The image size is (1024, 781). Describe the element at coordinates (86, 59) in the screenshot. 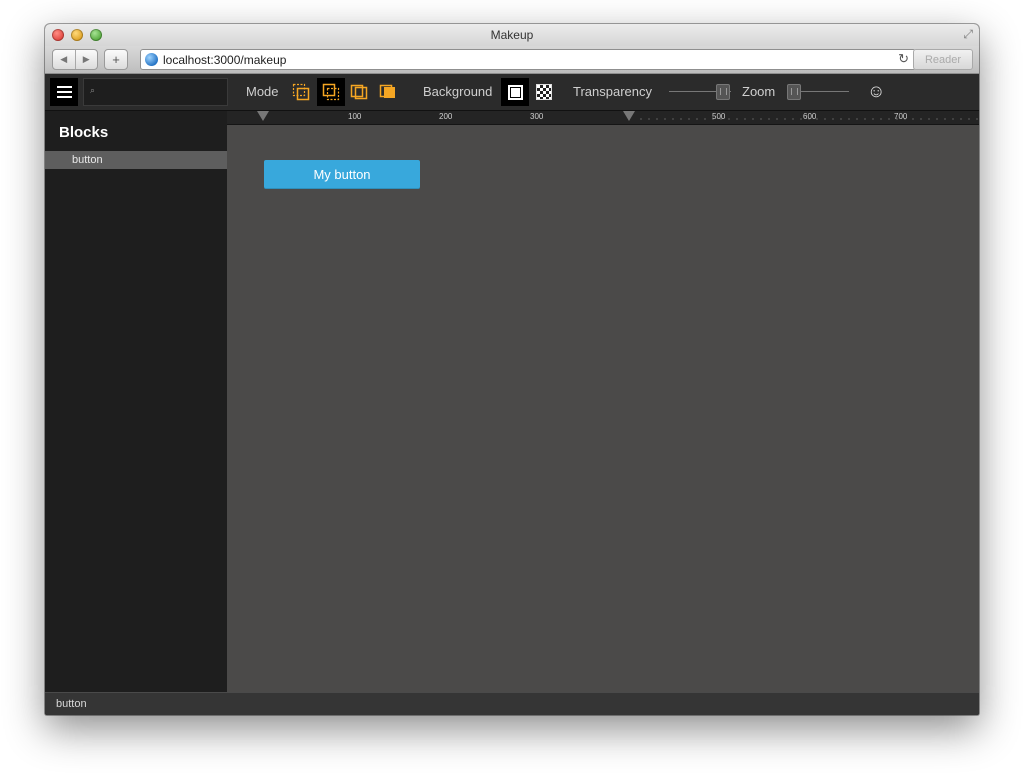

I see `forward-button: ▶` at that location.